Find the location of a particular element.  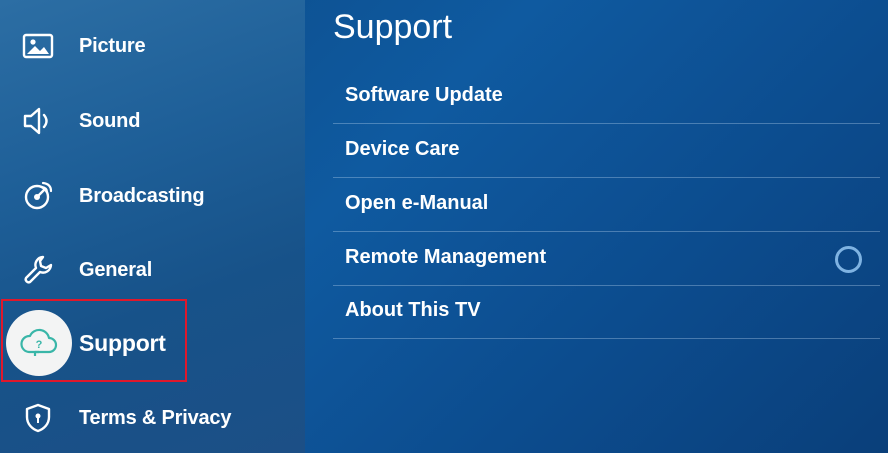

menu-item-open-e-manual: Open e-Manual is located at coordinates (606, 205).